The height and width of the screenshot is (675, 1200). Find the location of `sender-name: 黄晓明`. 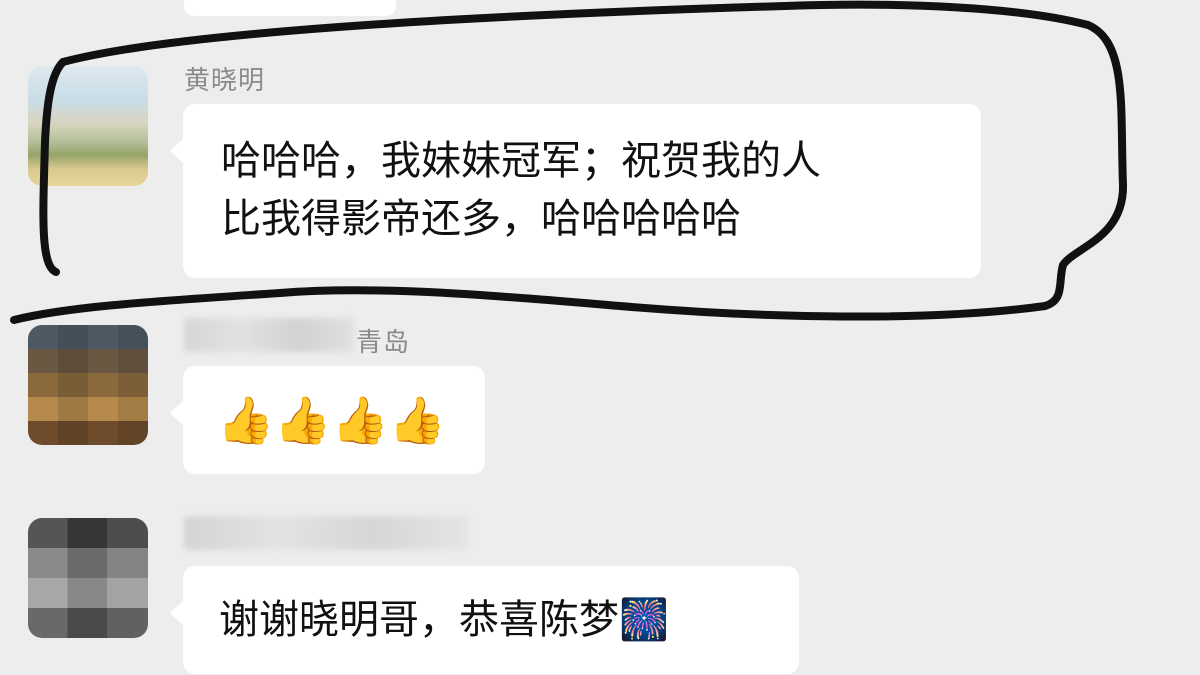

sender-name: 黄晓明 is located at coordinates (225, 81).